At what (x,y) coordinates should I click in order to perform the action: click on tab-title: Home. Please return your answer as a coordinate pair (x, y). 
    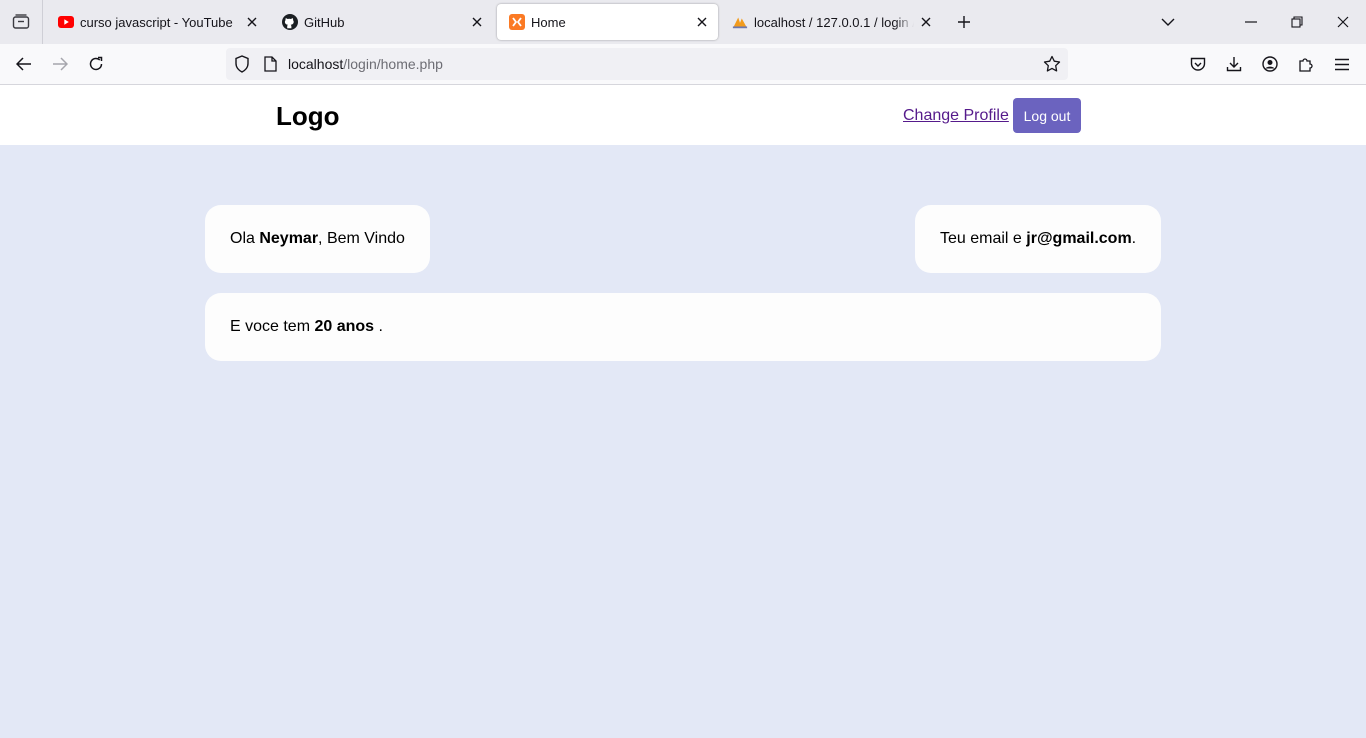
    Looking at the image, I should click on (548, 22).